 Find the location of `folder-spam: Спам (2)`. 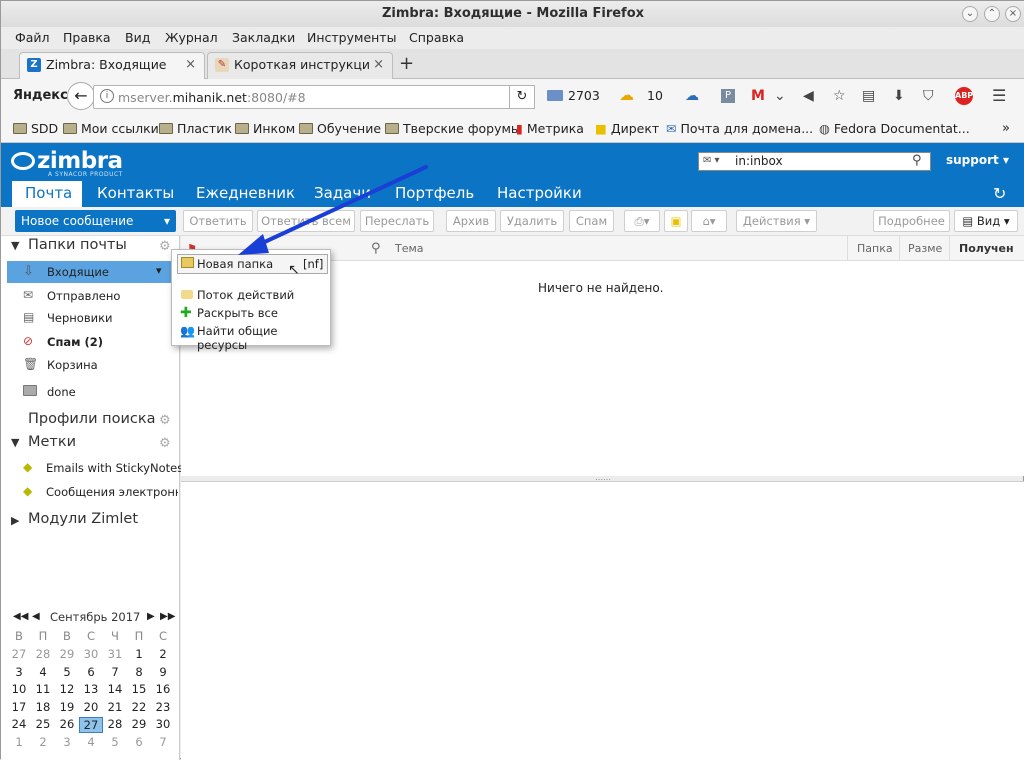

folder-spam: Спам (2) is located at coordinates (75, 342).